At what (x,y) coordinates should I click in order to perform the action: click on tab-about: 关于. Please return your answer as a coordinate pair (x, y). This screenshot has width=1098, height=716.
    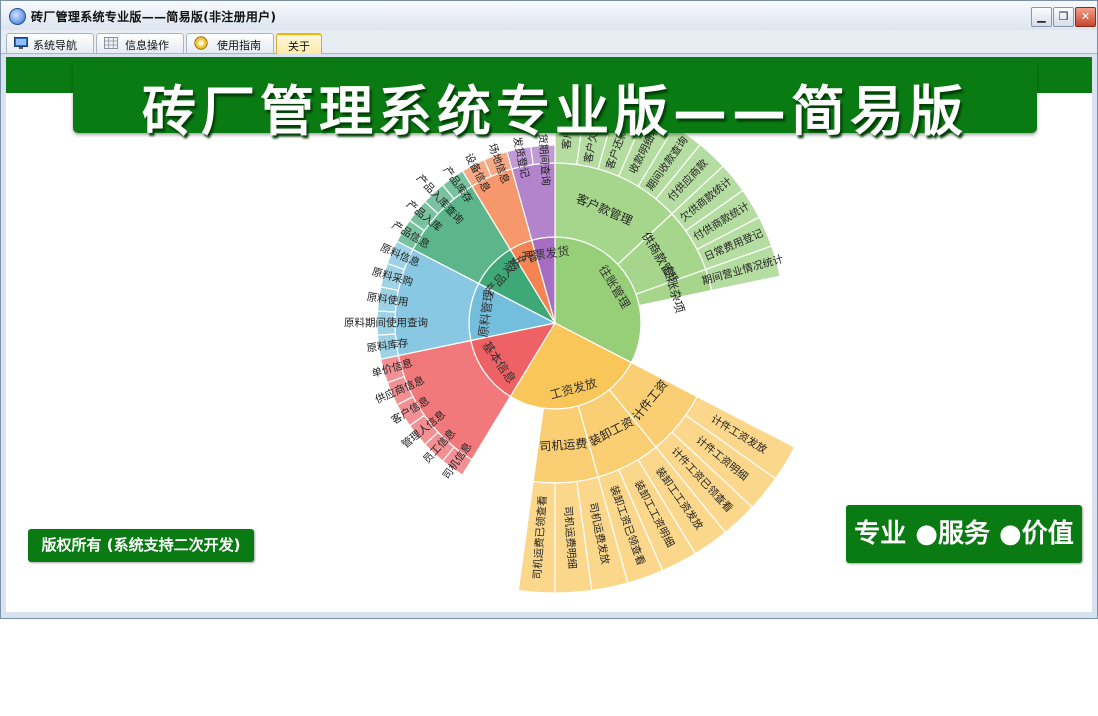
    Looking at the image, I should click on (299, 43).